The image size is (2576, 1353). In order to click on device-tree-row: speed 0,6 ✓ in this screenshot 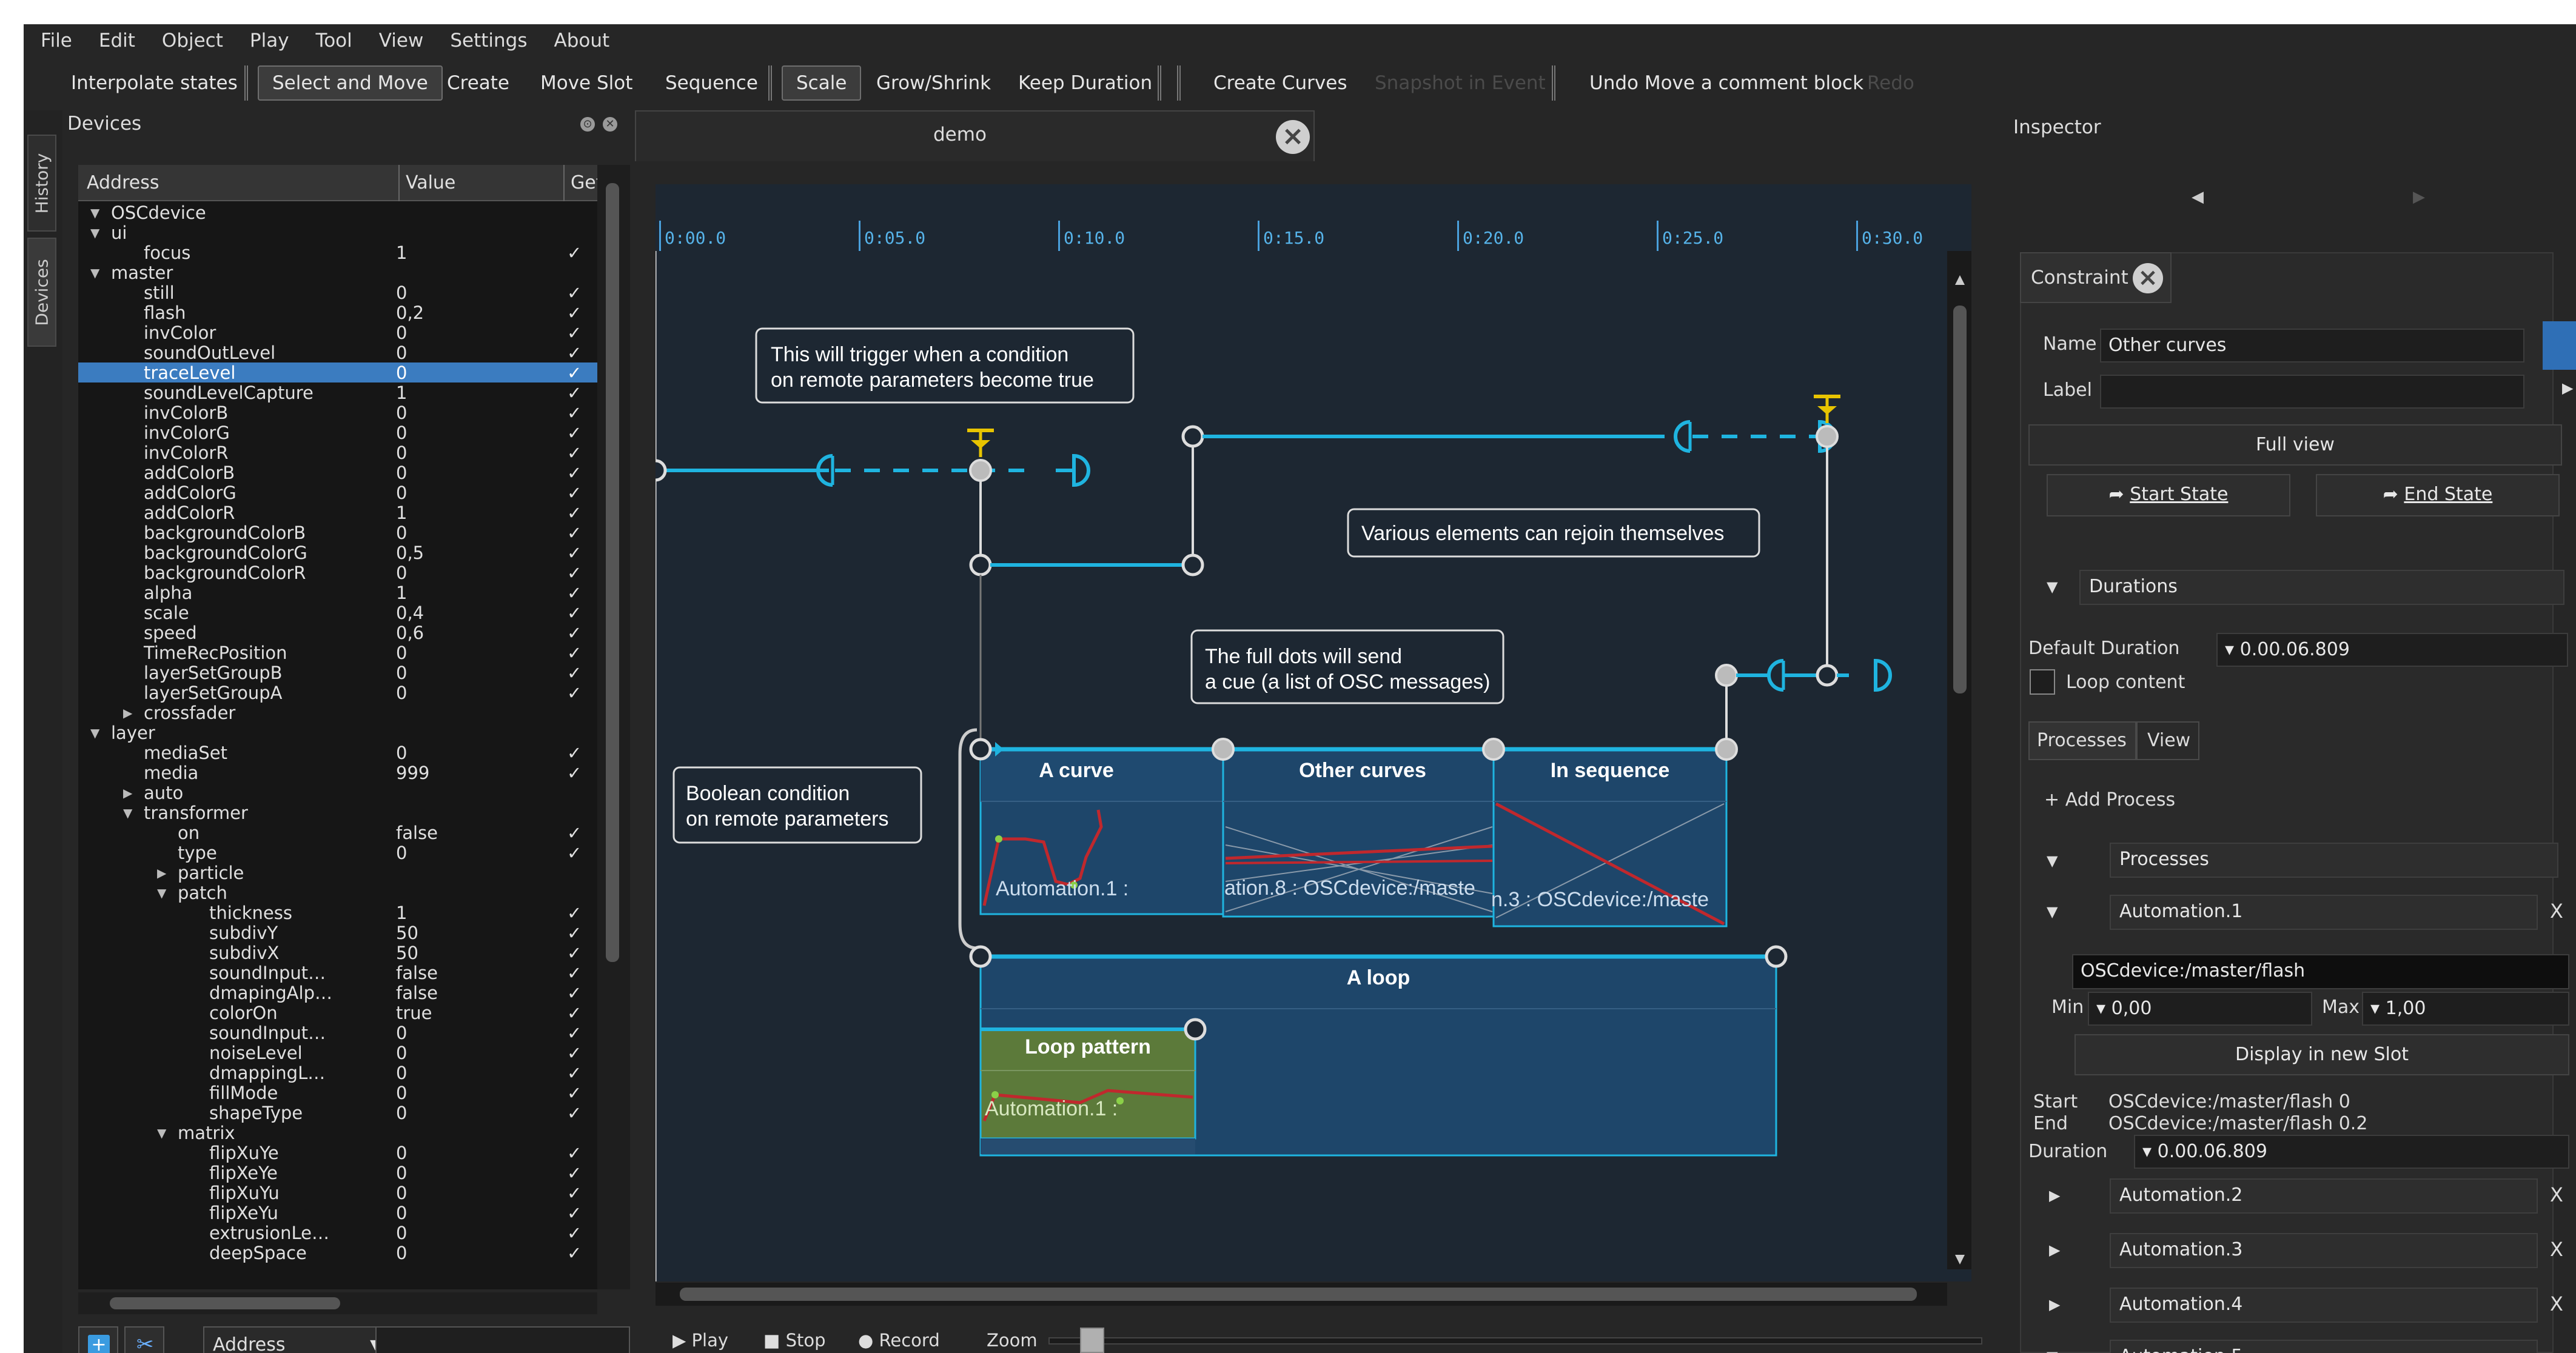, I will do `click(337, 633)`.